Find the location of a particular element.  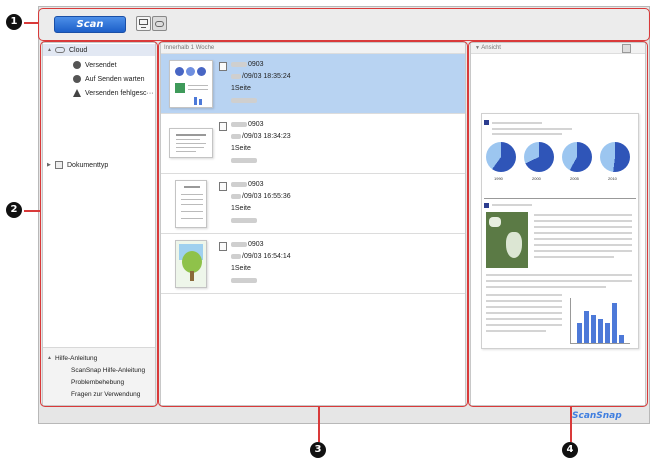

callout-3: 3 is located at coordinates (318, 450).